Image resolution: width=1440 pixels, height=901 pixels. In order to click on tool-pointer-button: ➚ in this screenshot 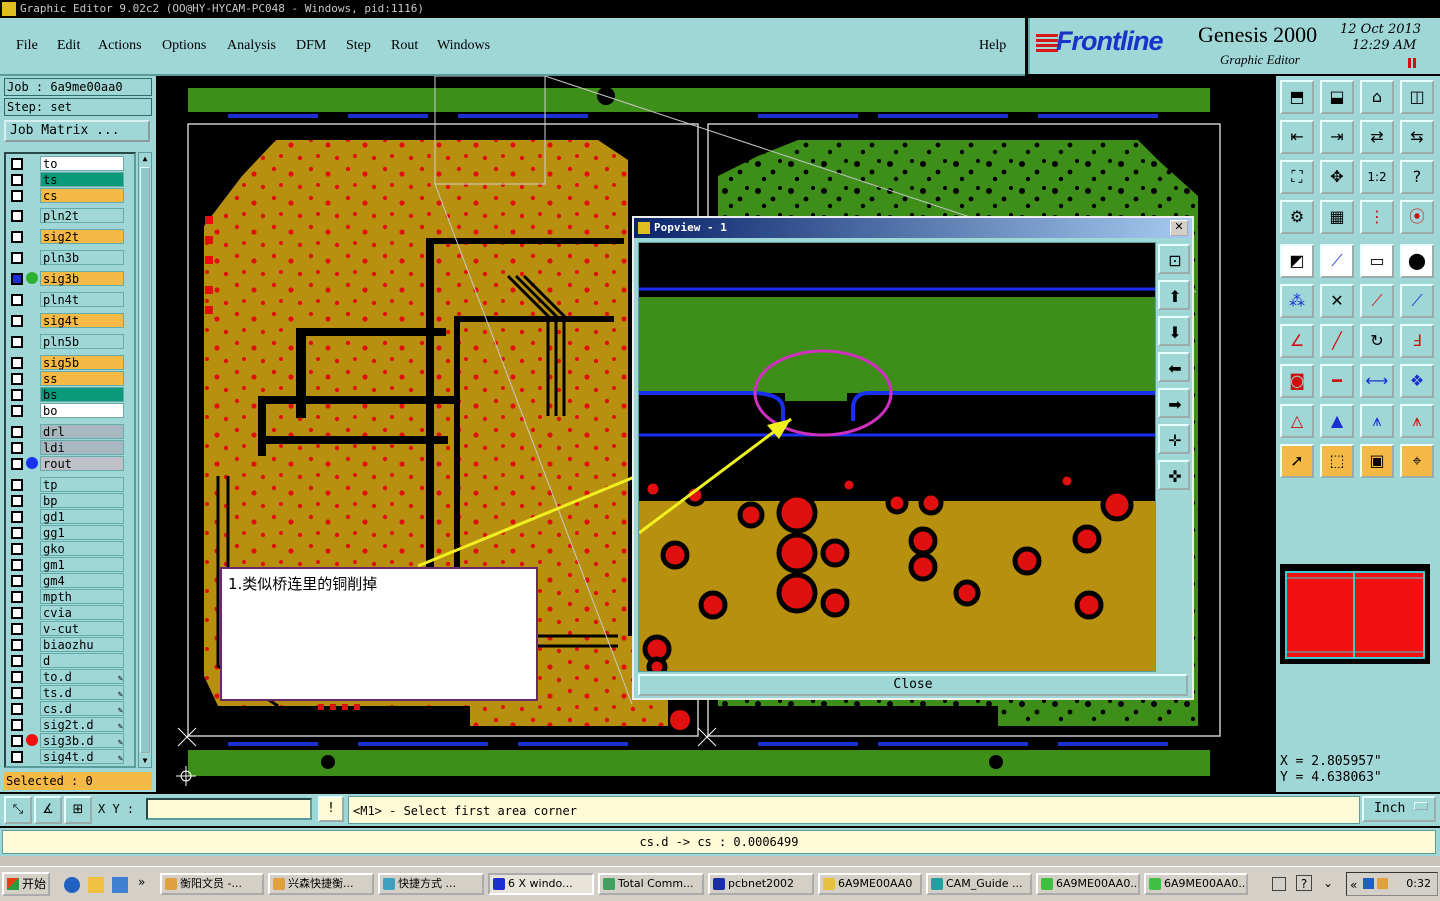, I will do `click(1297, 461)`.